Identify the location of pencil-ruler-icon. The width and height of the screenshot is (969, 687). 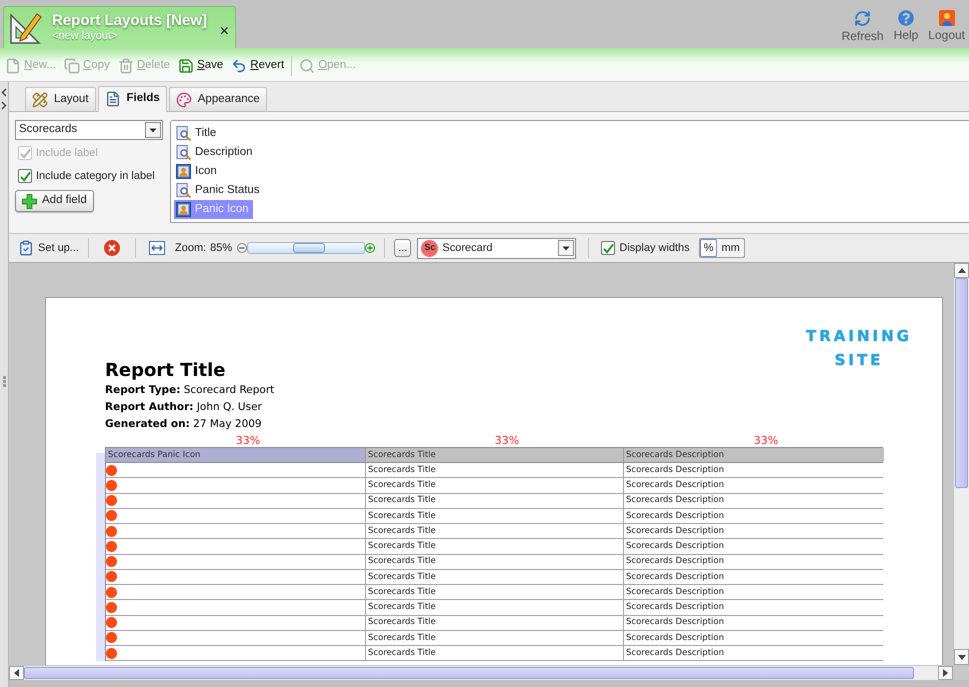
(26, 27).